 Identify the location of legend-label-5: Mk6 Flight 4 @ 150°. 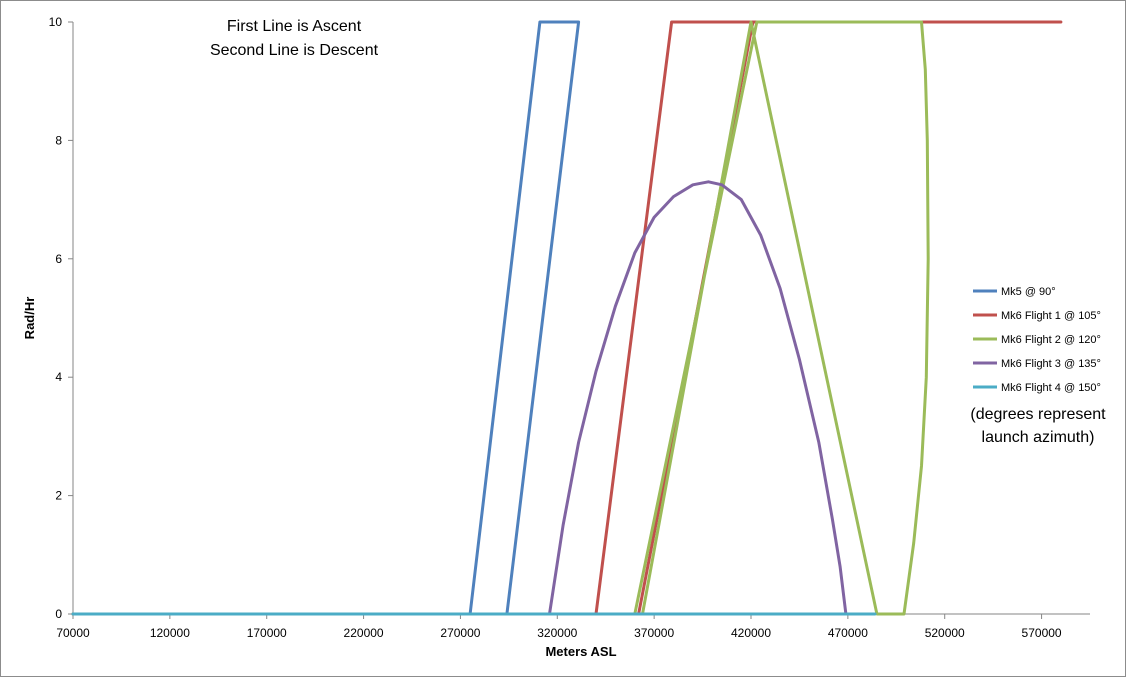
(1051, 388).